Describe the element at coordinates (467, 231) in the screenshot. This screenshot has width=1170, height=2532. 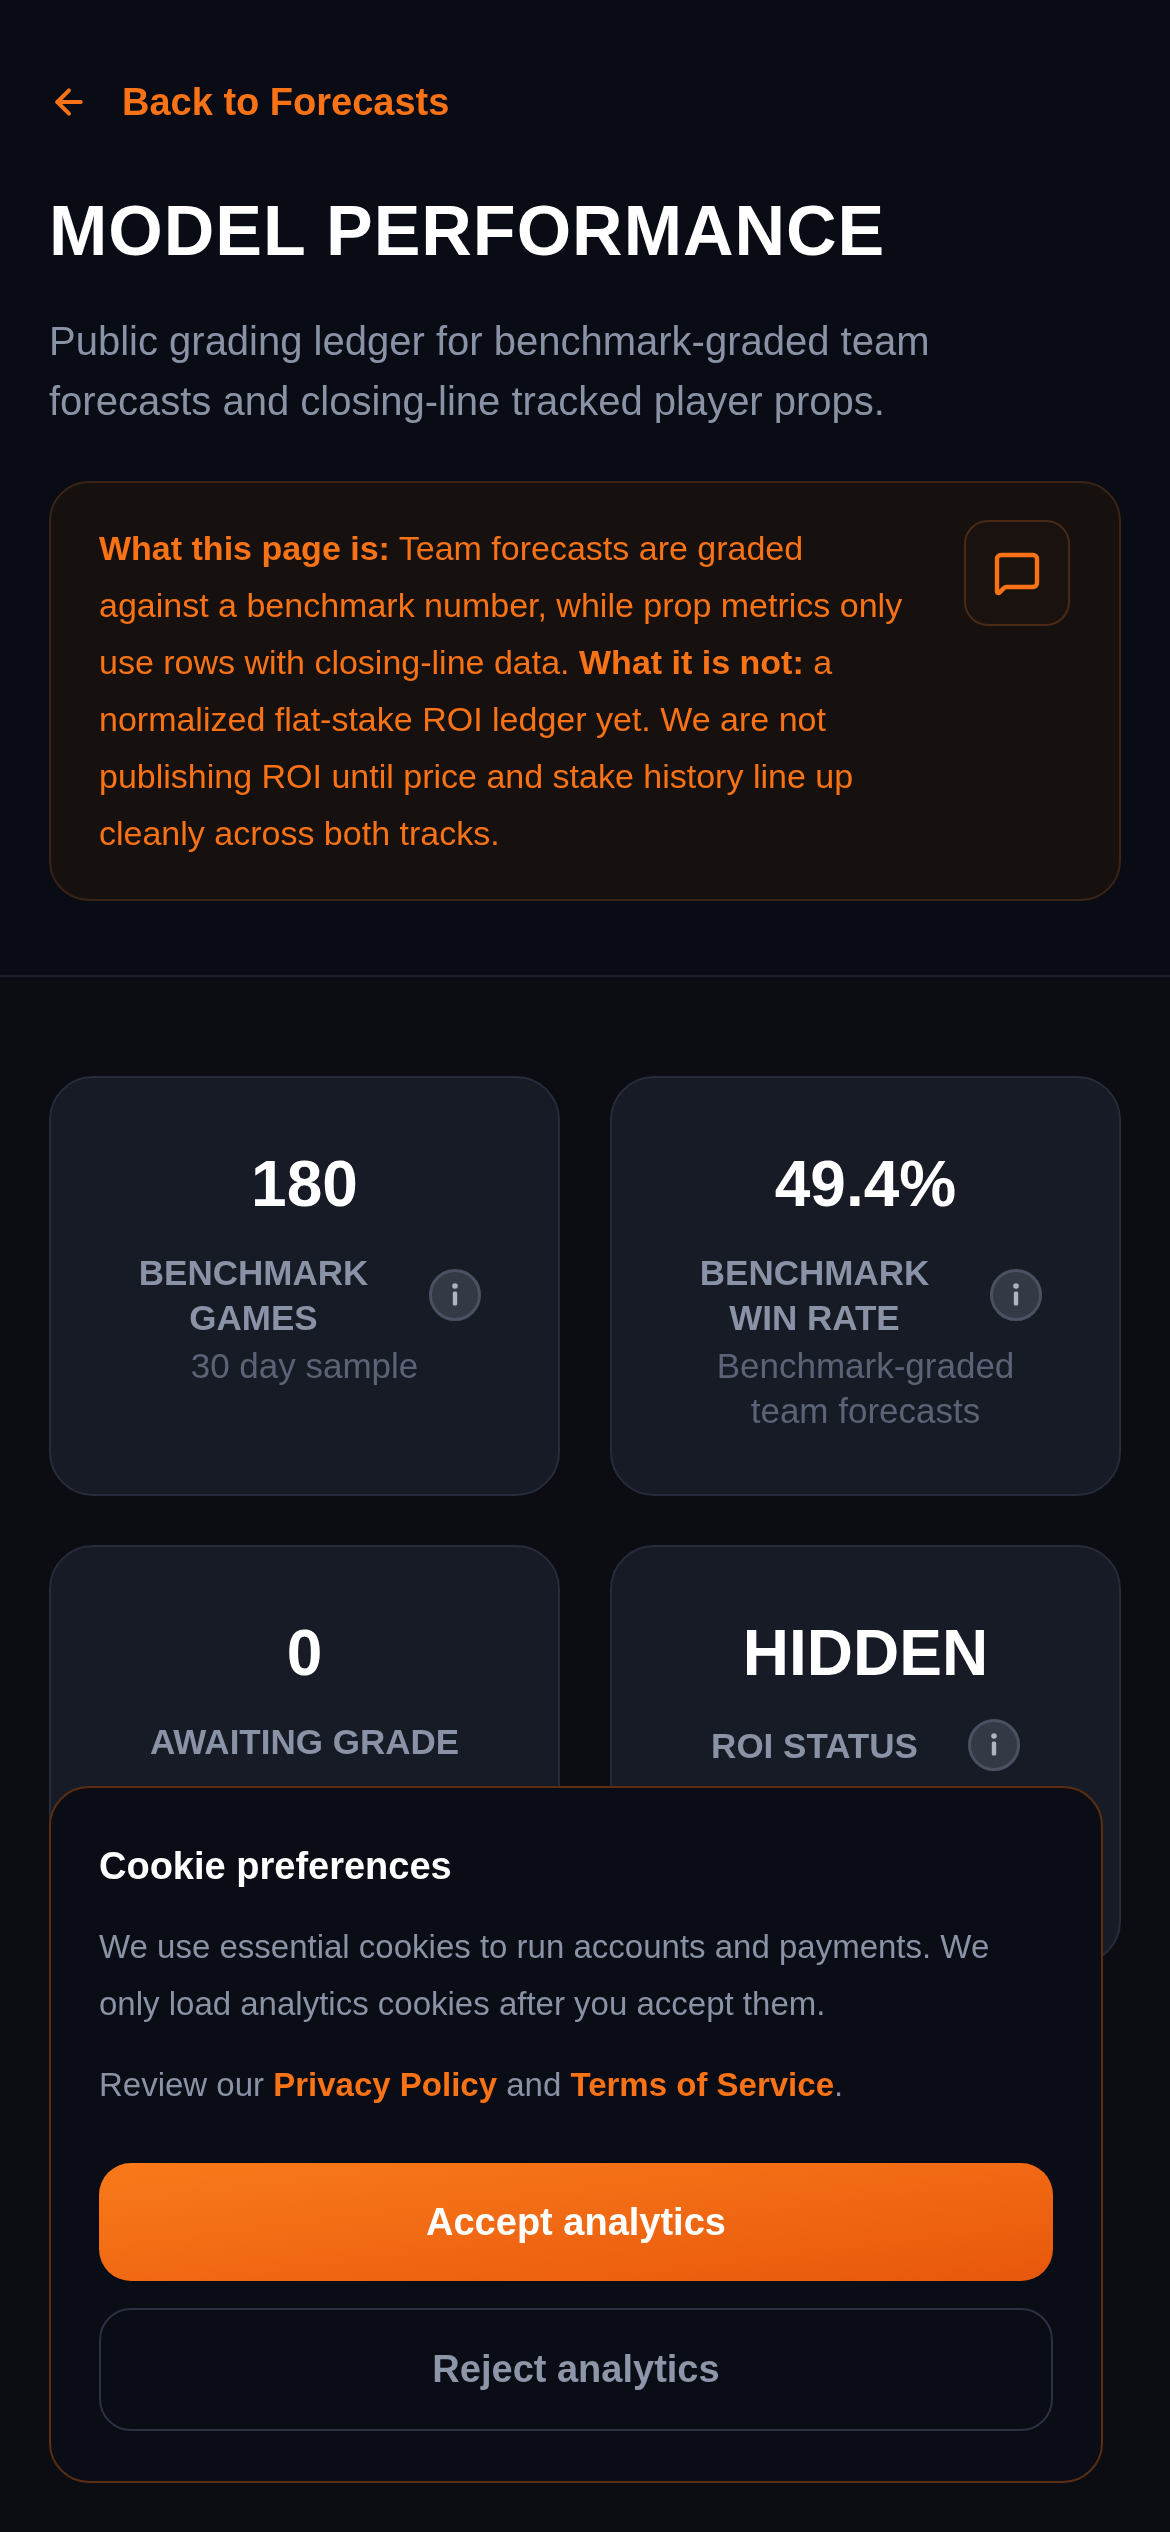
I see `page-title: MODEL PERFORMANCE` at that location.